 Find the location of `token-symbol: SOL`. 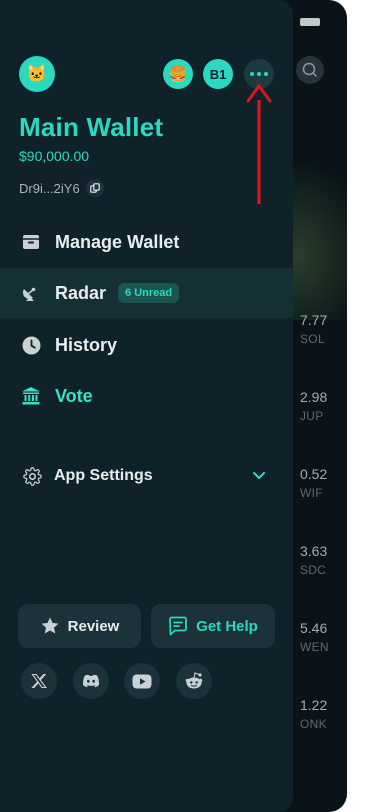

token-symbol: SOL is located at coordinates (312, 339).